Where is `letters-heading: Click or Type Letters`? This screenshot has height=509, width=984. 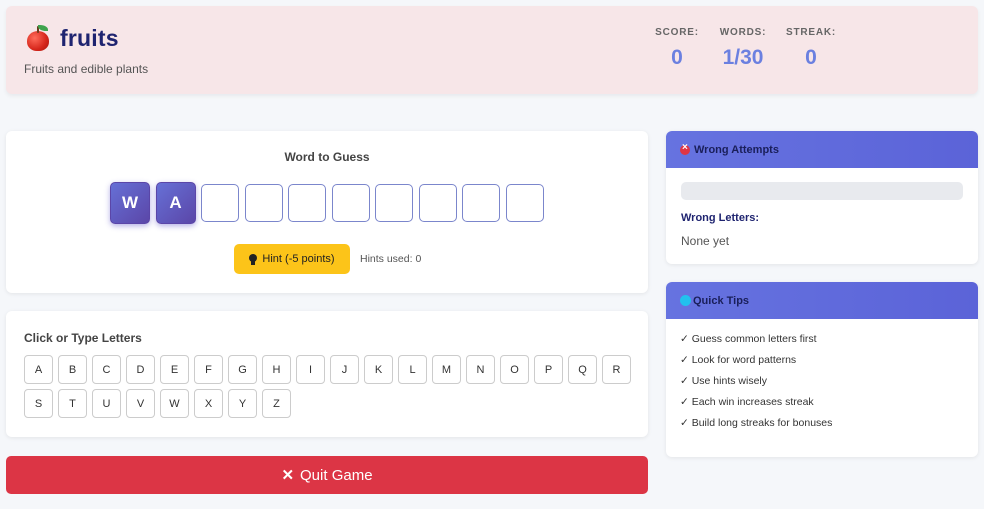
letters-heading: Click or Type Letters is located at coordinates (83, 338).